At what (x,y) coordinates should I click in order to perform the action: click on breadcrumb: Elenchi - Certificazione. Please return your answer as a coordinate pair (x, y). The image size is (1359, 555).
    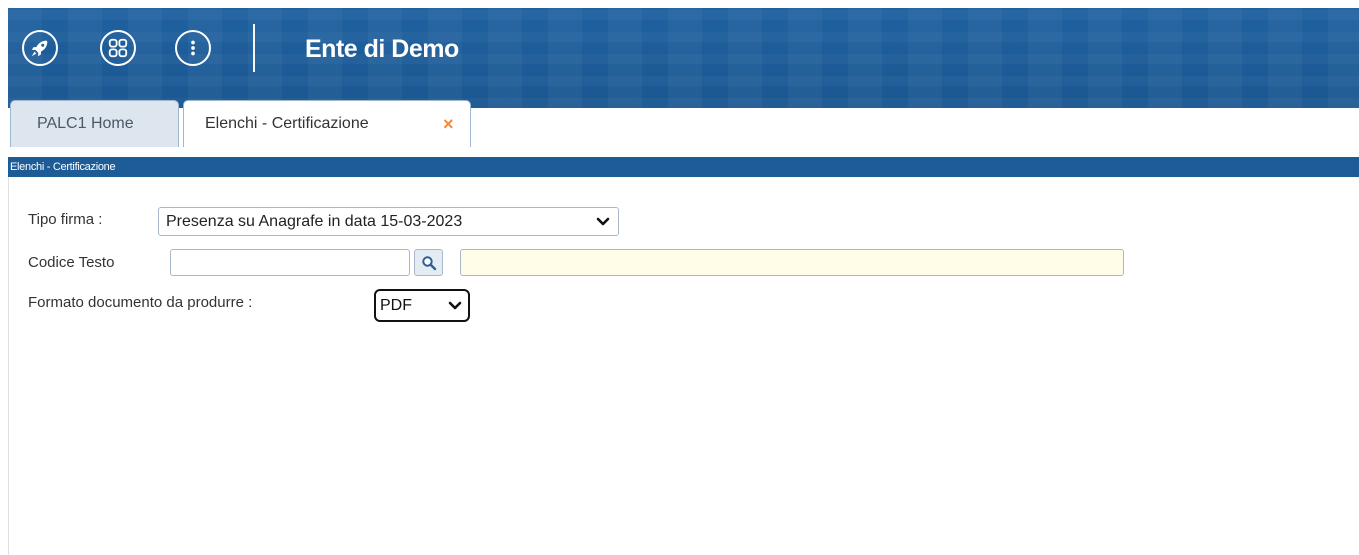
    Looking at the image, I should click on (683, 167).